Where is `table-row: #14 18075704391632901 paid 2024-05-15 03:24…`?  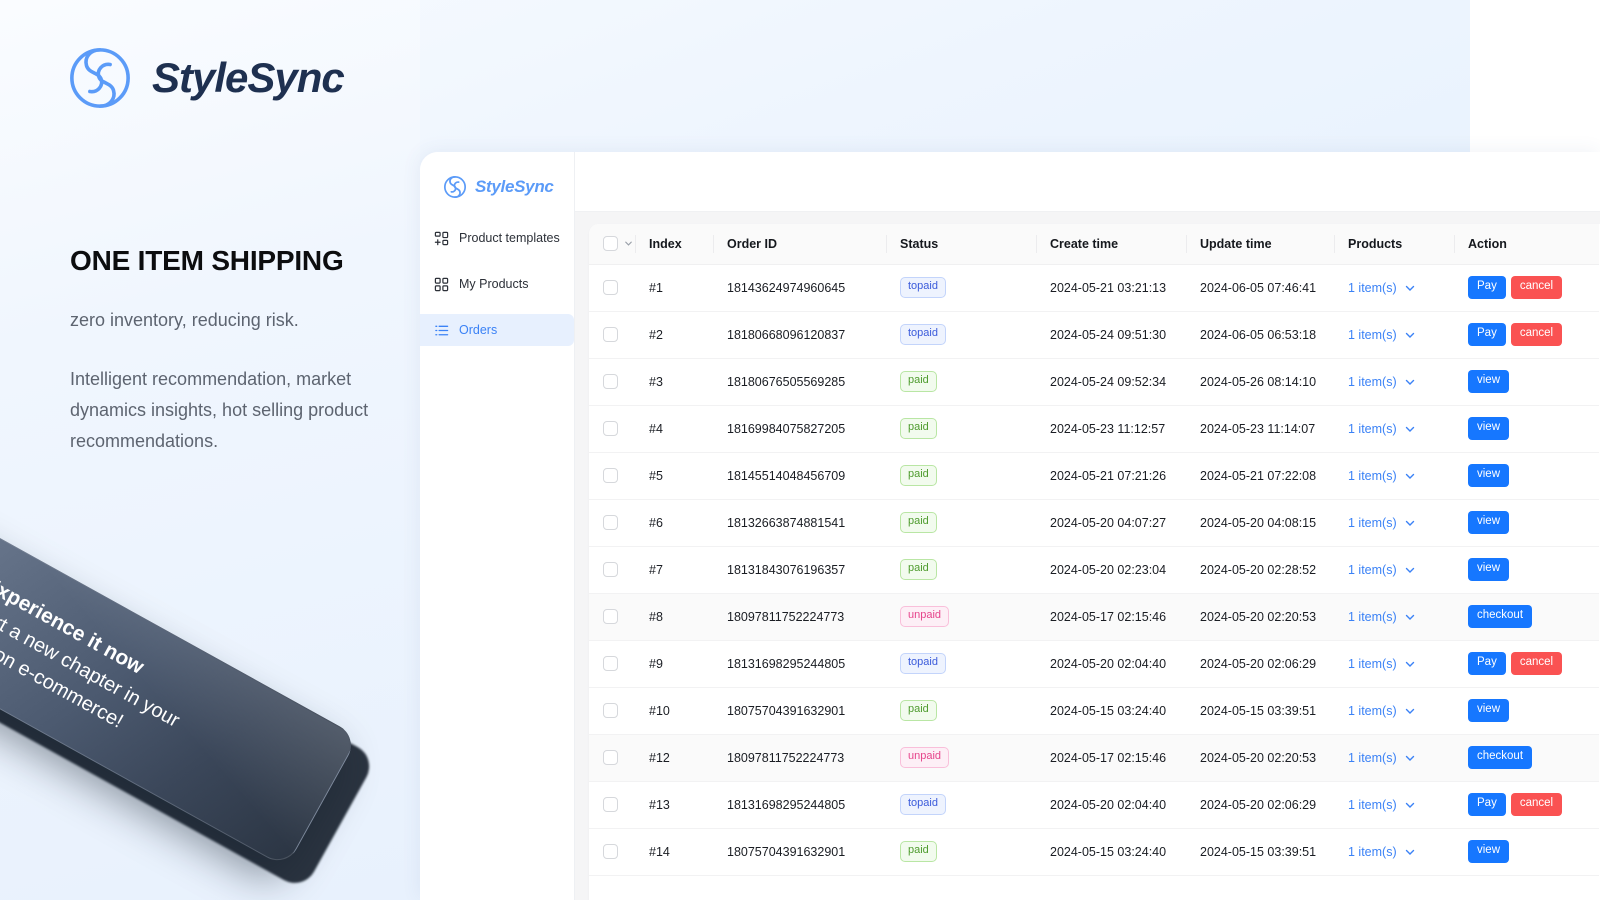
table-row: #14 18075704391632901 paid 2024-05-15 03:24… is located at coordinates (1094, 852).